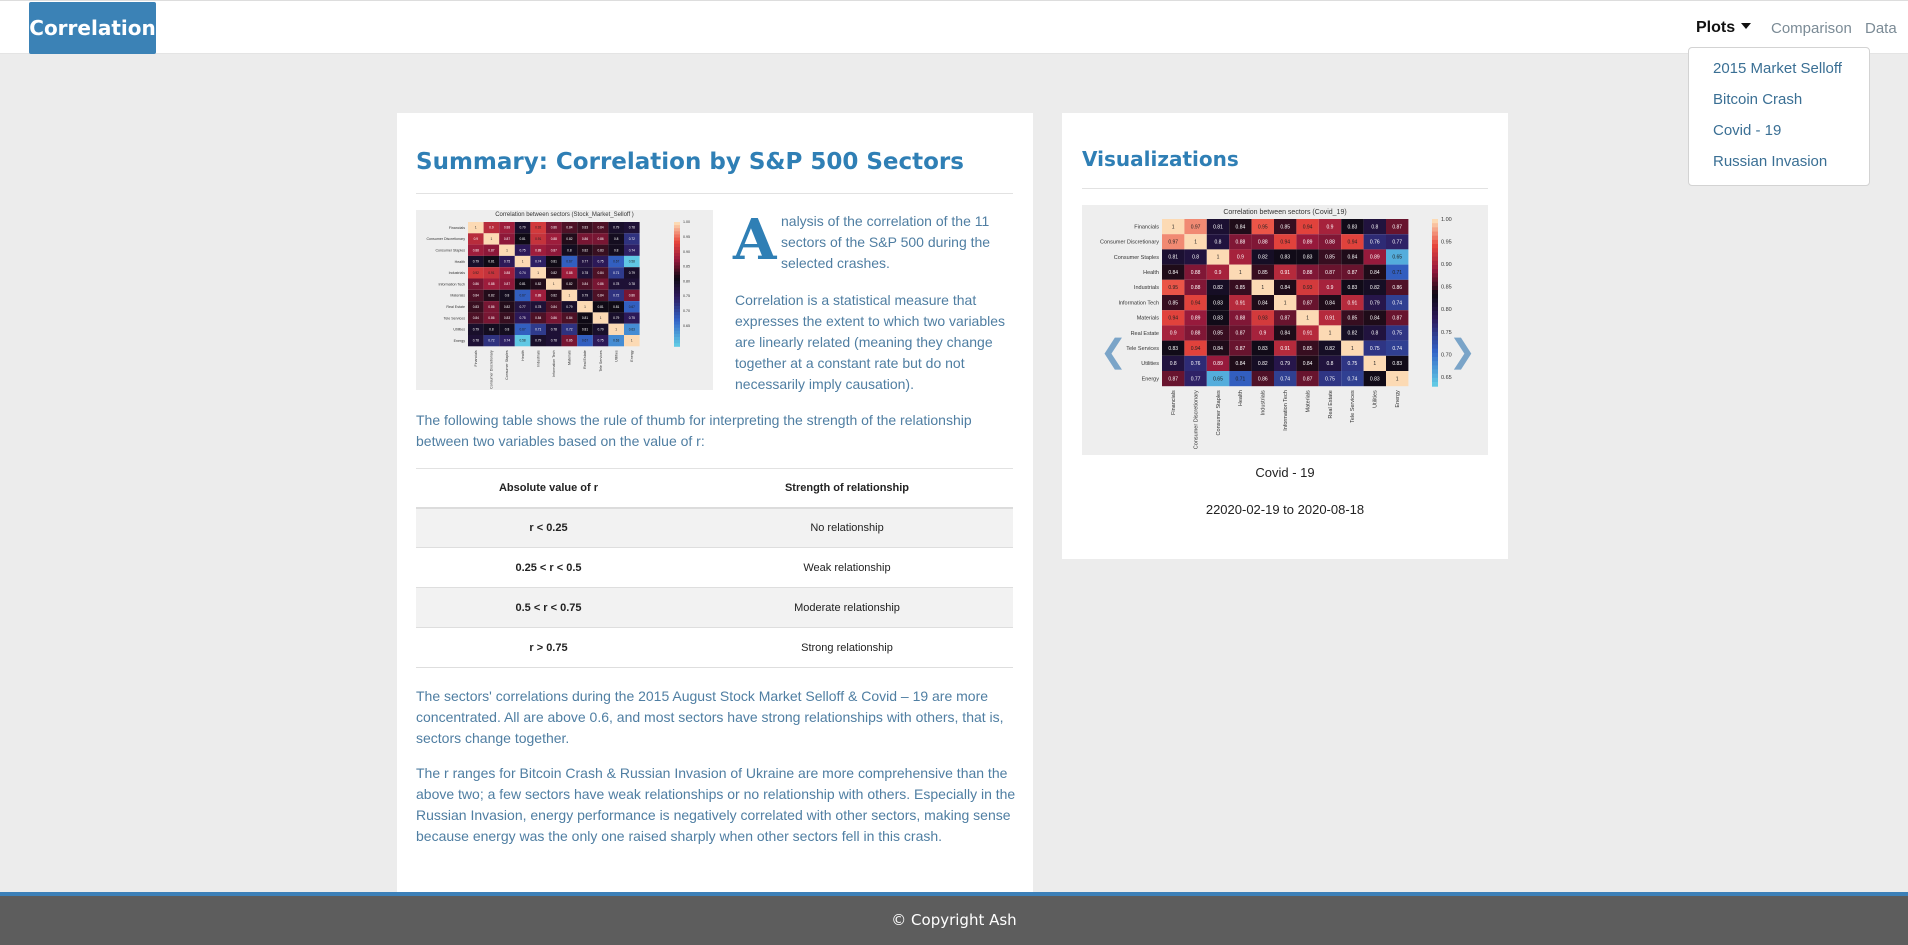 This screenshot has height=945, width=1908. What do you see at coordinates (1285, 509) in the screenshot?
I see `carousel-caption-dates: 22020-02-19 to 2020-08-18` at bounding box center [1285, 509].